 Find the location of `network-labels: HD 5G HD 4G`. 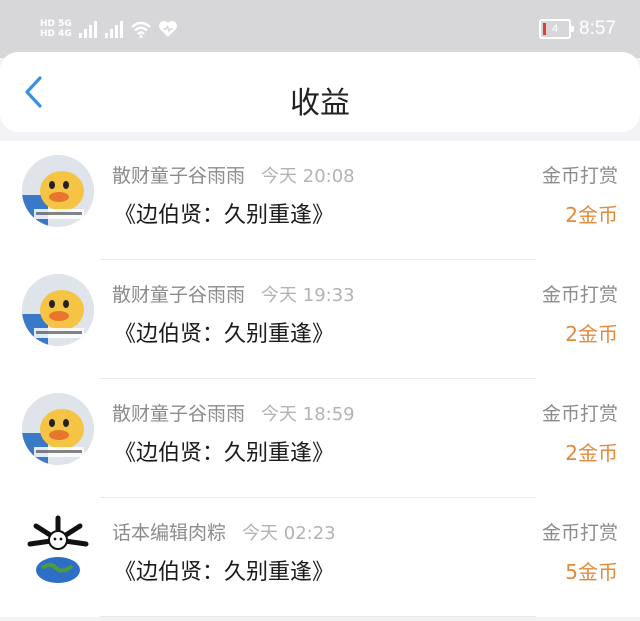

network-labels: HD 5G HD 4G is located at coordinates (56, 29).